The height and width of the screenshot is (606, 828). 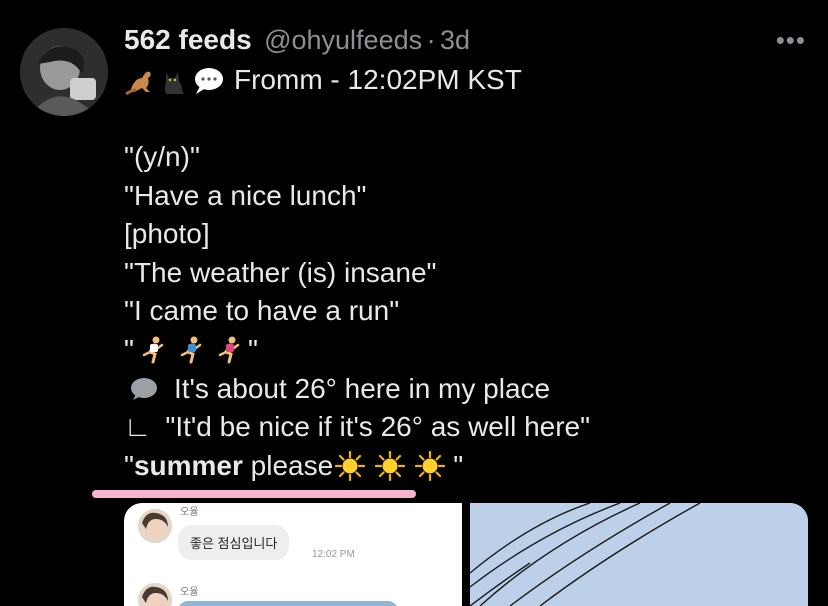 I want to click on tweet-line: "Have a nice lunch", so click(x=245, y=195).